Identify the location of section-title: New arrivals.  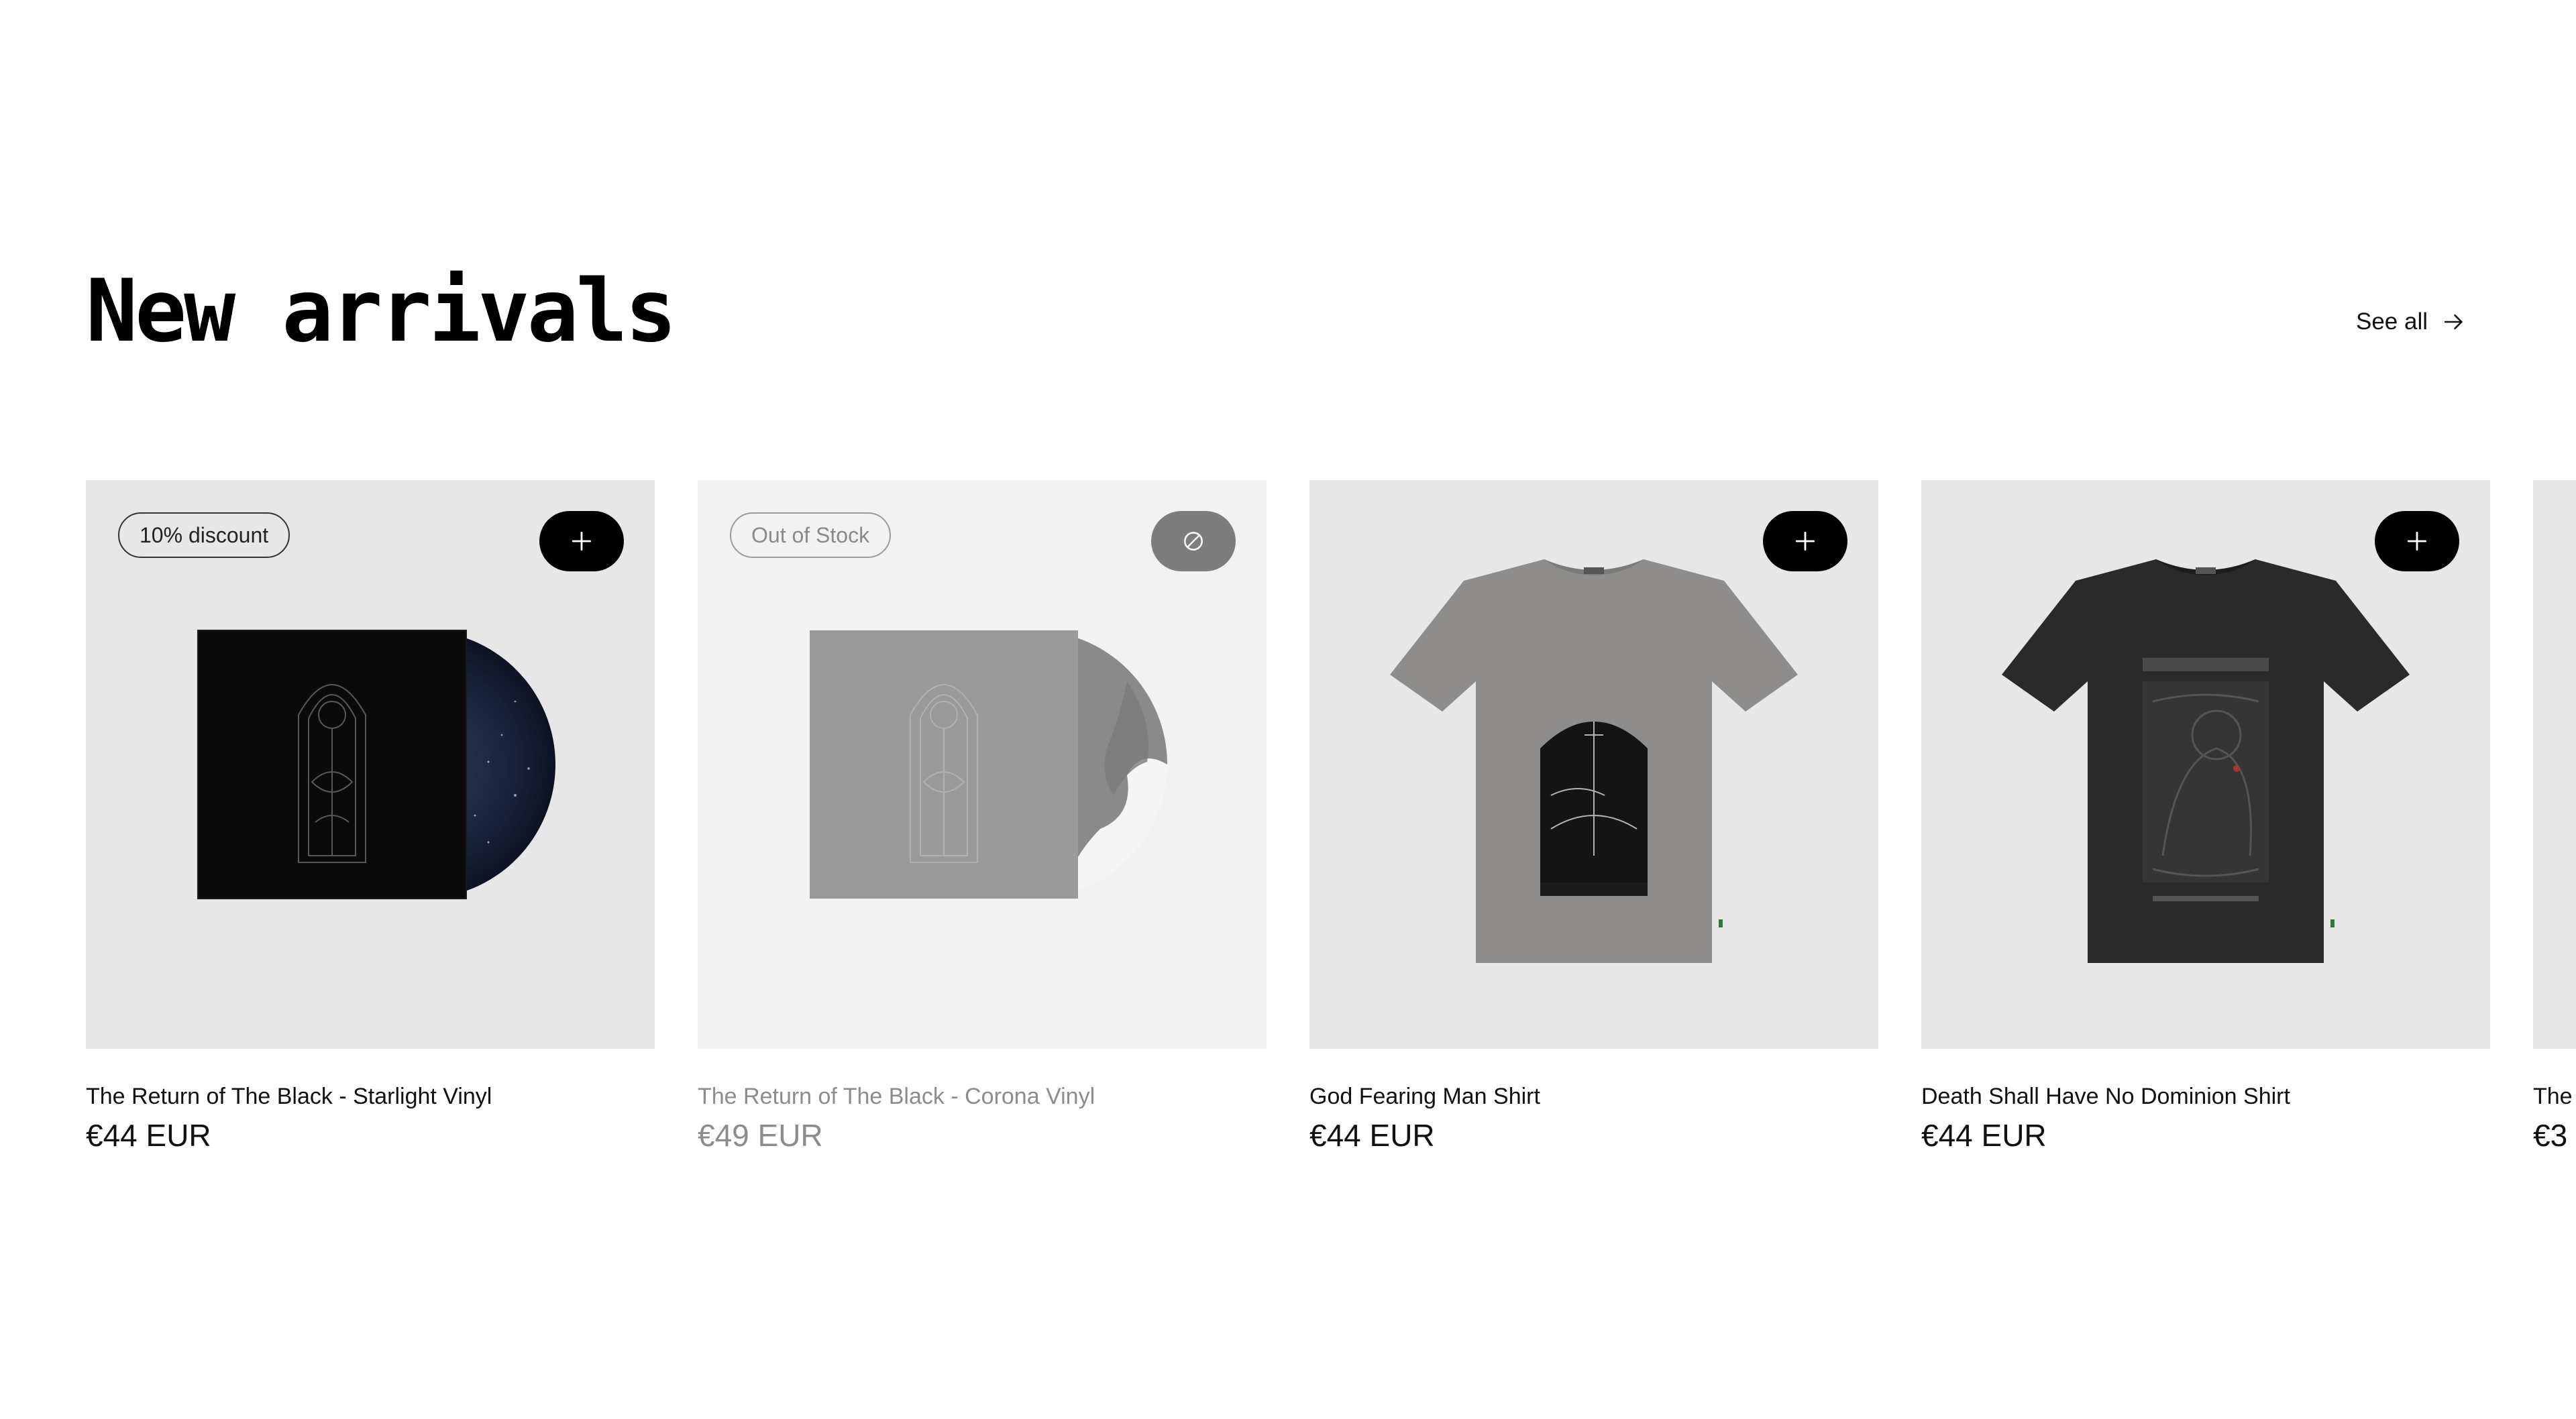
(381, 311).